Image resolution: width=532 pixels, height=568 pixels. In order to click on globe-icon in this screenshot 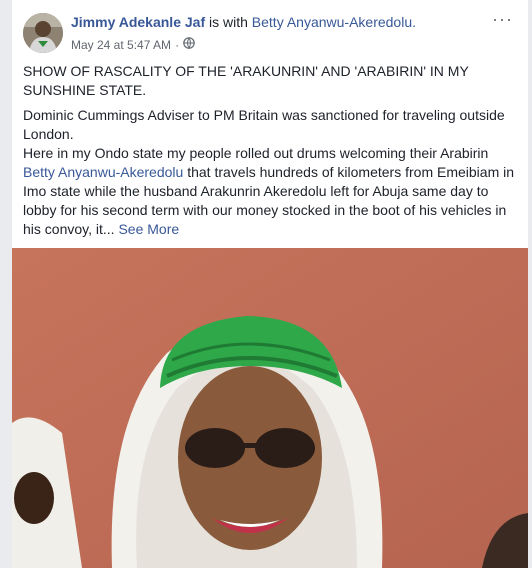, I will do `click(189, 44)`.